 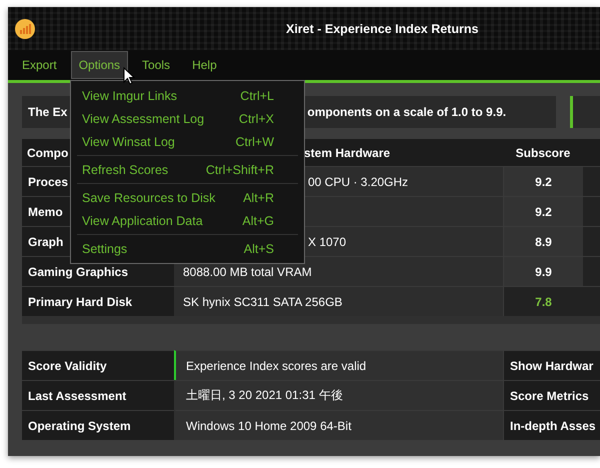 I want to click on menu-item: Help, so click(x=204, y=65).